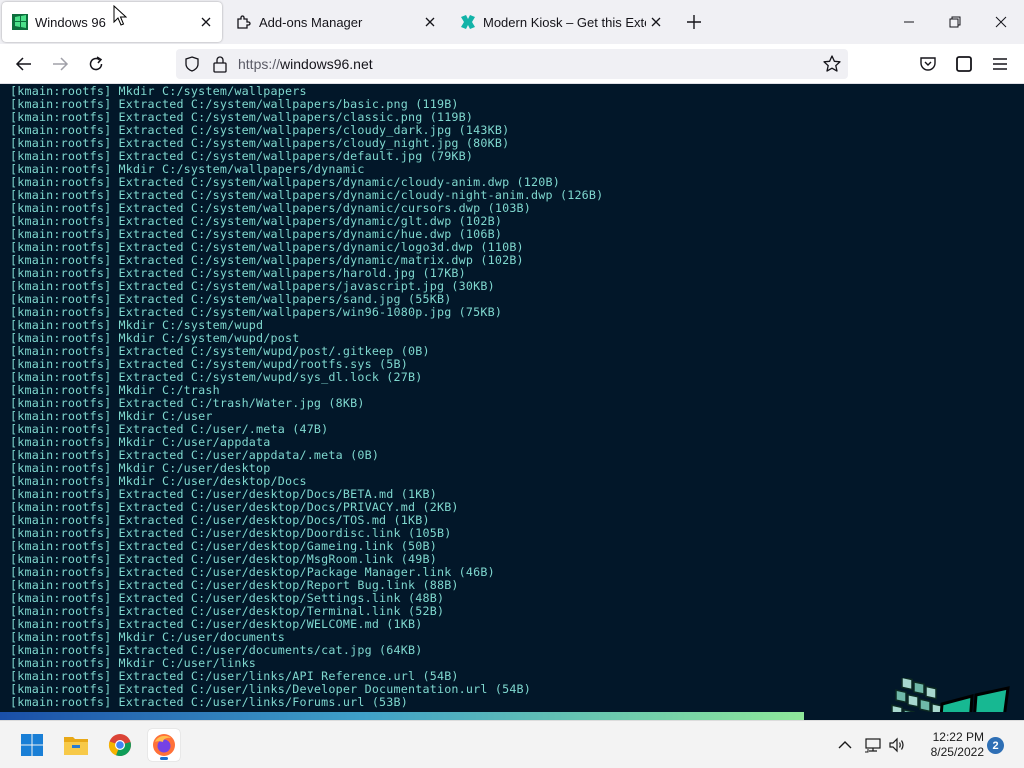  What do you see at coordinates (311, 22) in the screenshot?
I see `tab-title: Add-ons Manager` at bounding box center [311, 22].